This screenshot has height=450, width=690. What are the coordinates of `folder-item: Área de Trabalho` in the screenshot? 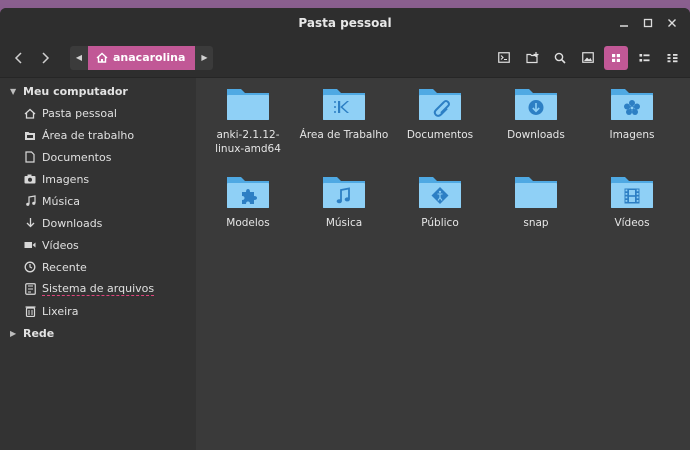 It's located at (344, 122).